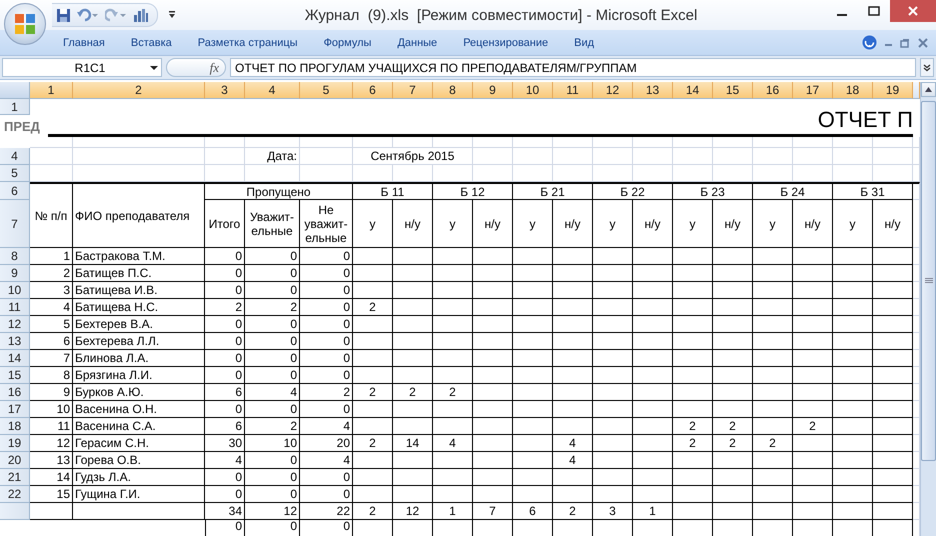 This screenshot has width=936, height=536. Describe the element at coordinates (88, 15) in the screenshot. I see `undo-icon` at that location.